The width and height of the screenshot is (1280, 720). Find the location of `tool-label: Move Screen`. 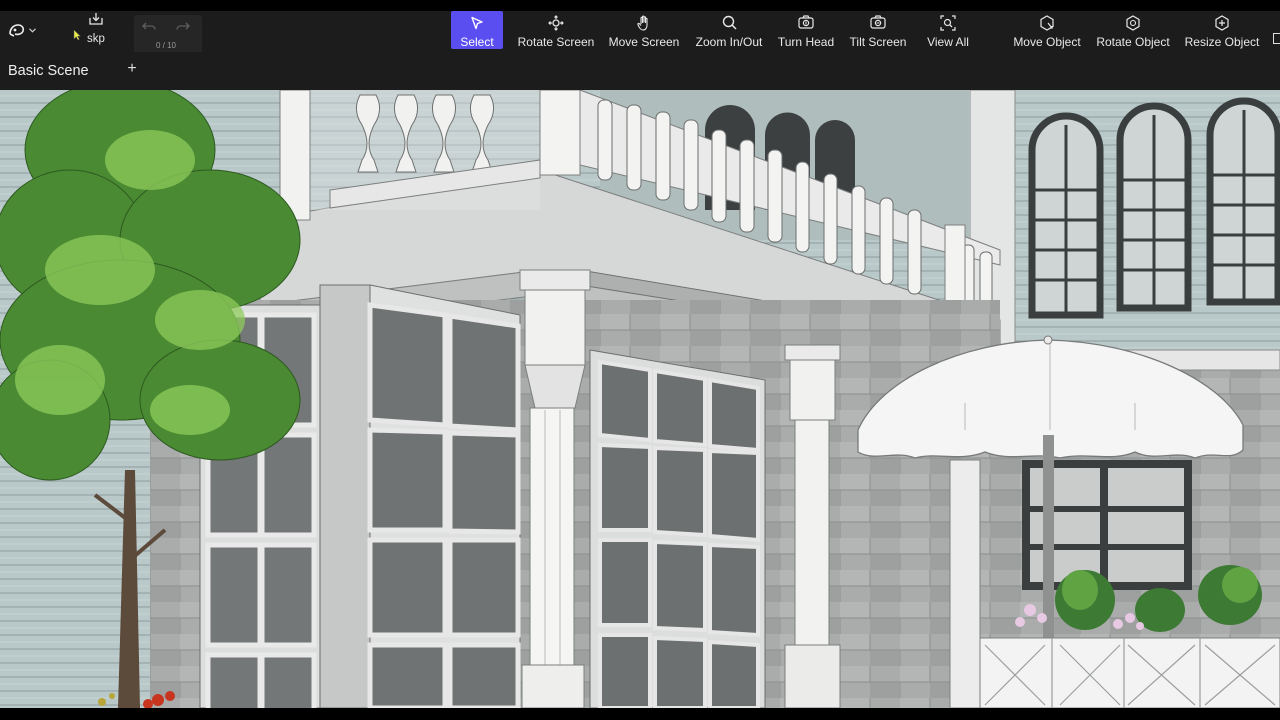

tool-label: Move Screen is located at coordinates (644, 42).